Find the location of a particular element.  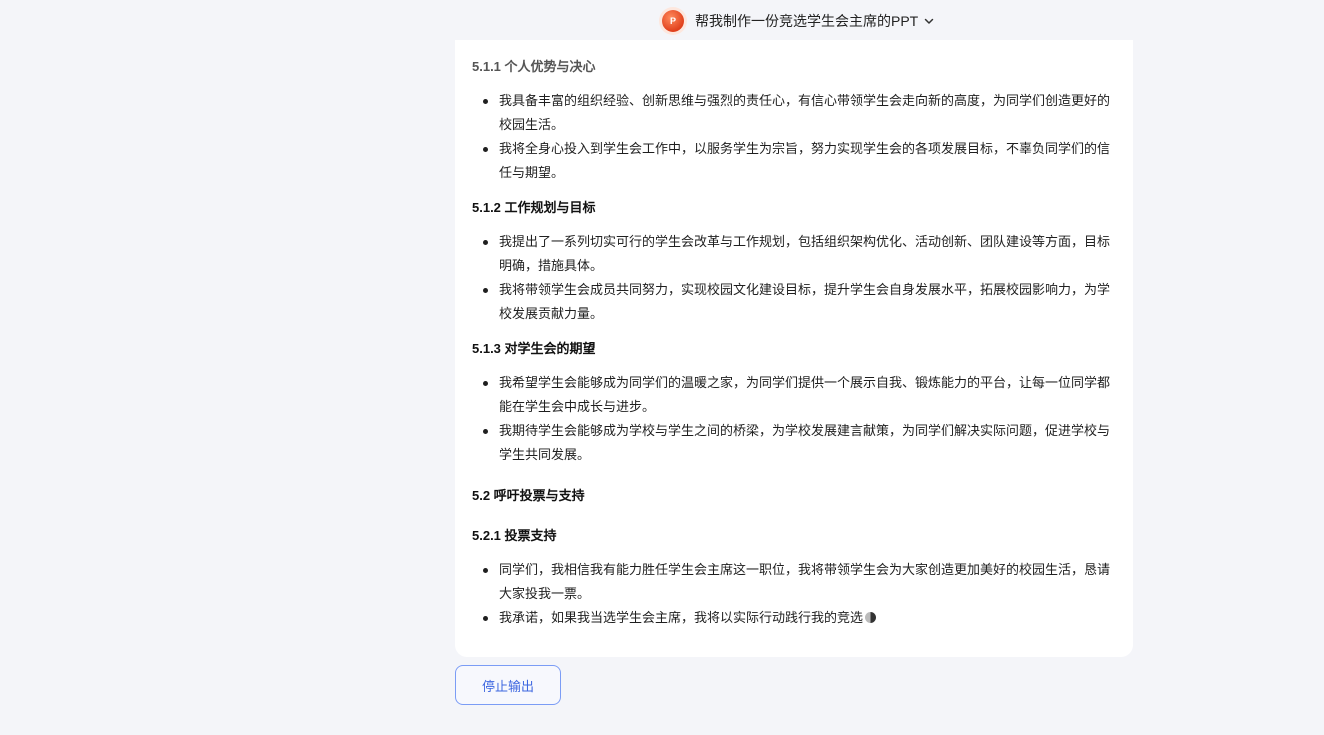

list-item: 我承诺，如果我当选学生会主席，我将以实际行动践行我的竞选 is located at coordinates (794, 618).